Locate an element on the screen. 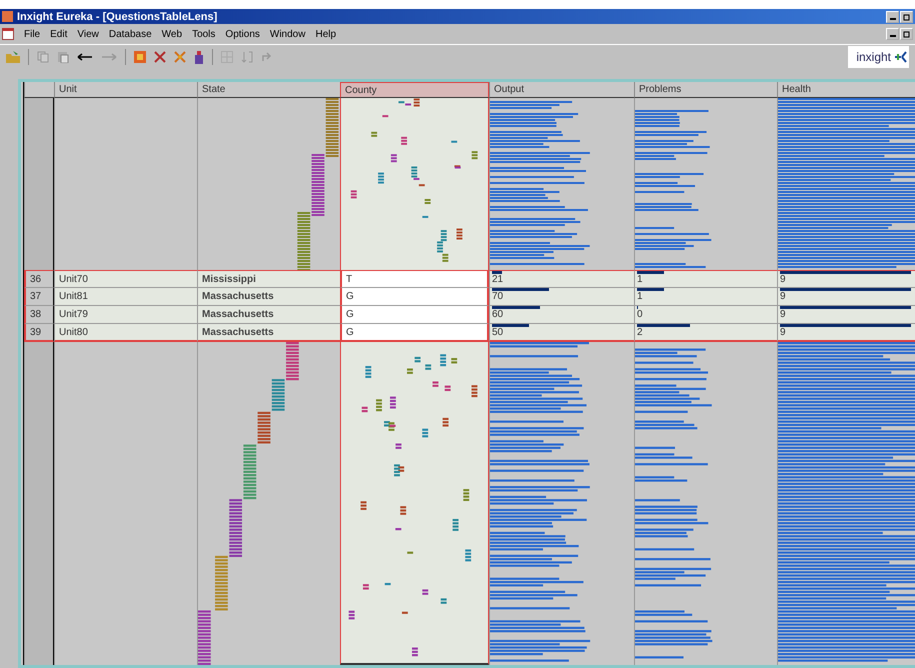 This screenshot has width=915, height=668. column-header: Output is located at coordinates (561, 90).